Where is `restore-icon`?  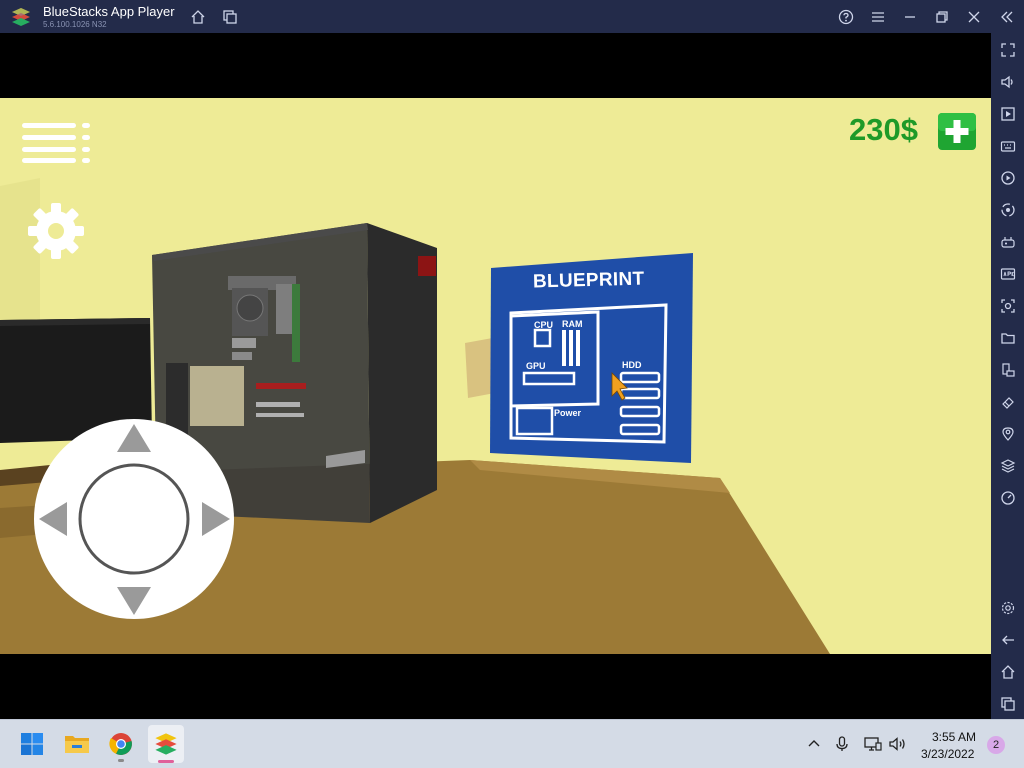 restore-icon is located at coordinates (942, 17).